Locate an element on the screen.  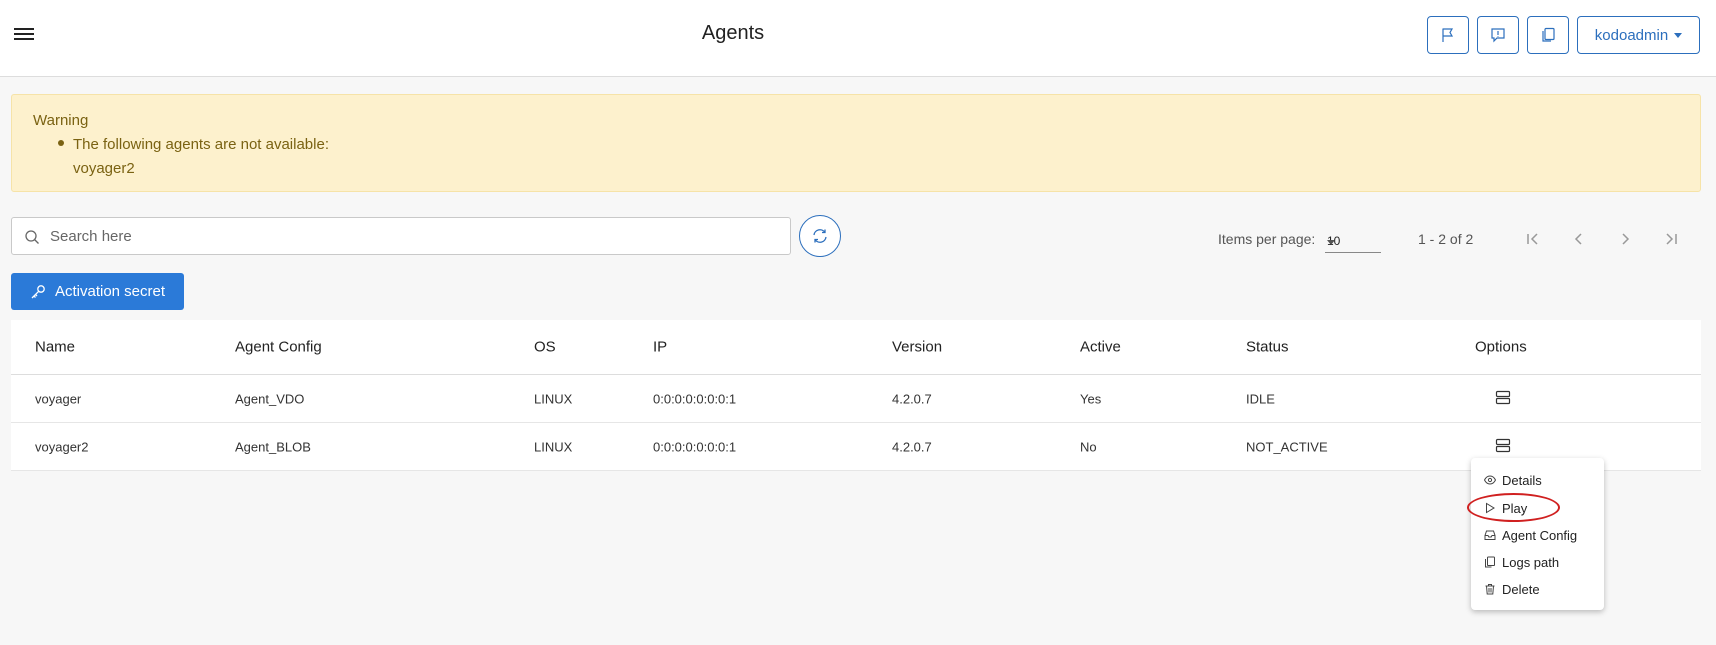
column-header: OS is located at coordinates (545, 347).